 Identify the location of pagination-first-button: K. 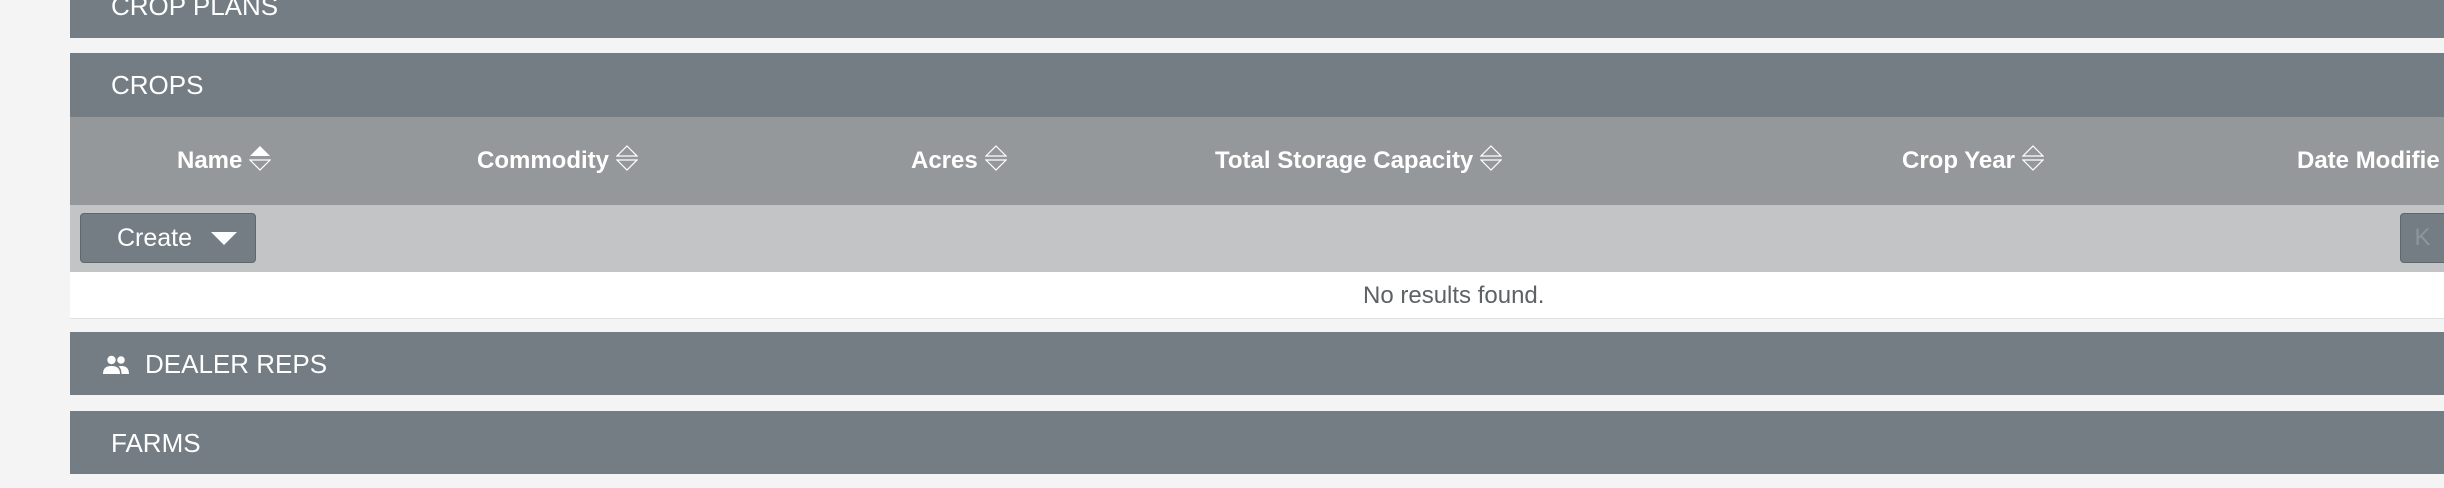
(2422, 238).